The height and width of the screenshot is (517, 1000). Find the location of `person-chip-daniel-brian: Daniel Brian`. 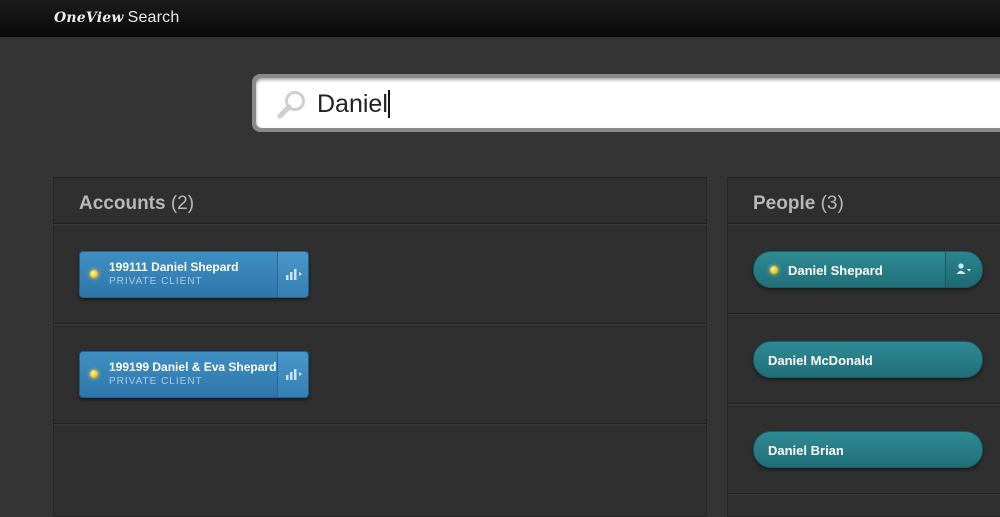

person-chip-daniel-brian: Daniel Brian is located at coordinates (868, 449).